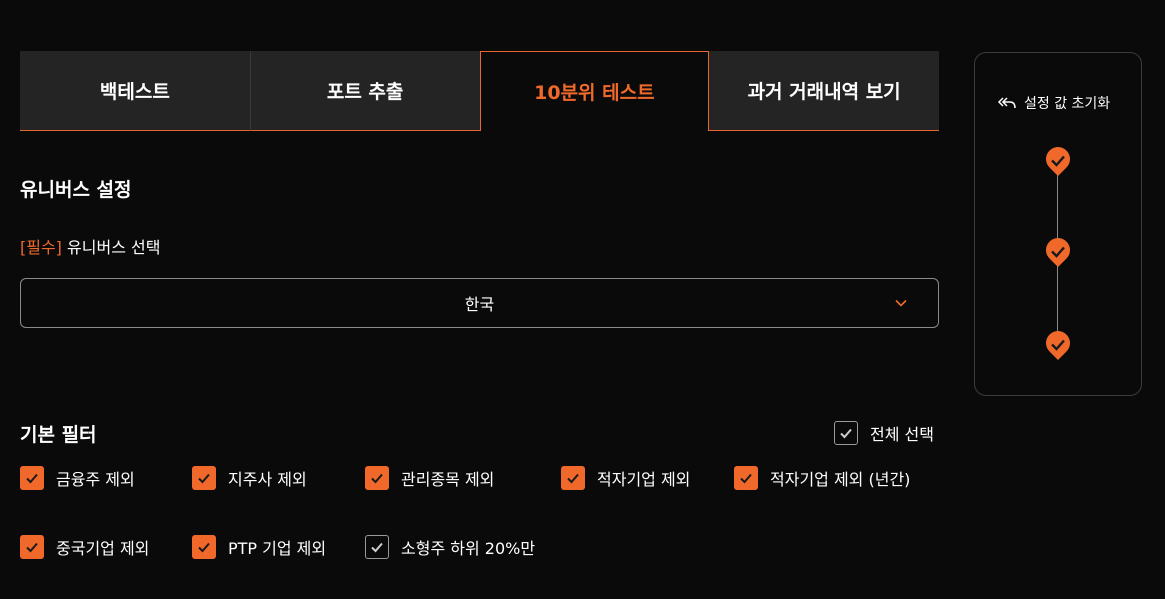 The width and height of the screenshot is (1165, 599). I want to click on filter-label: 적자기업 제외 (년간), so click(840, 479).